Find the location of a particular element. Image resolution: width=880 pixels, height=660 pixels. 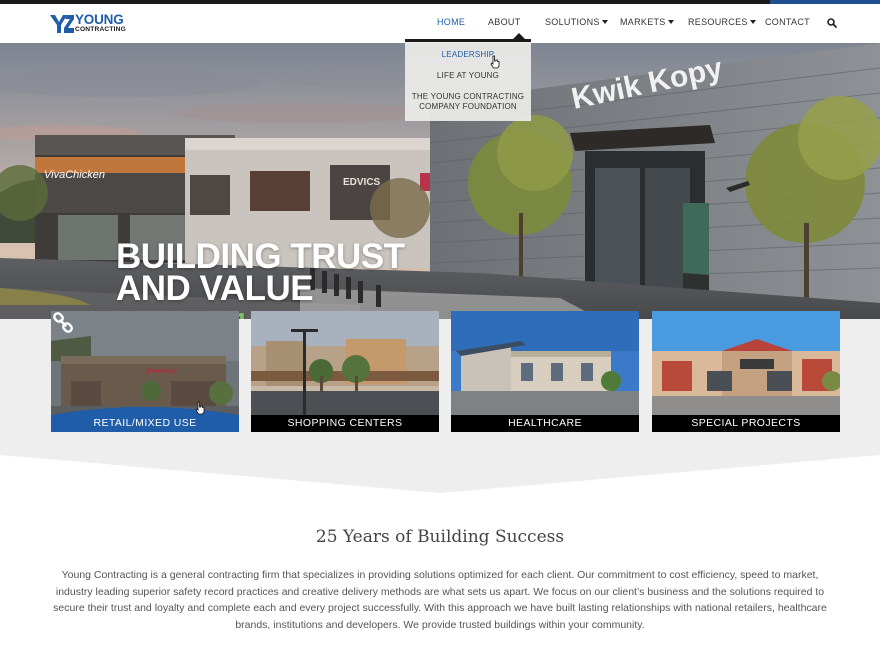

hero-title: BUILDING TRUST AND VALUE is located at coordinates (260, 273).